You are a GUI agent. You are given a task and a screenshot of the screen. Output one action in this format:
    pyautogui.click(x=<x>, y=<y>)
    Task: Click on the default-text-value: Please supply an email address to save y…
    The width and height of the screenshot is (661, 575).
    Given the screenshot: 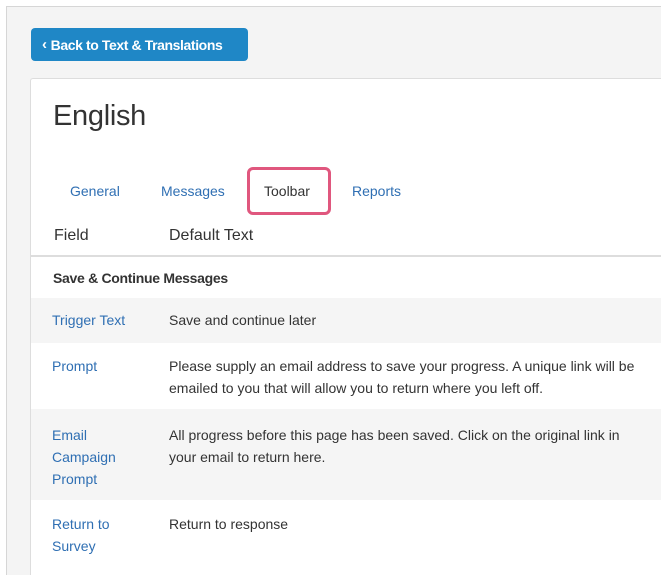 What is the action you would take?
    pyautogui.click(x=402, y=377)
    